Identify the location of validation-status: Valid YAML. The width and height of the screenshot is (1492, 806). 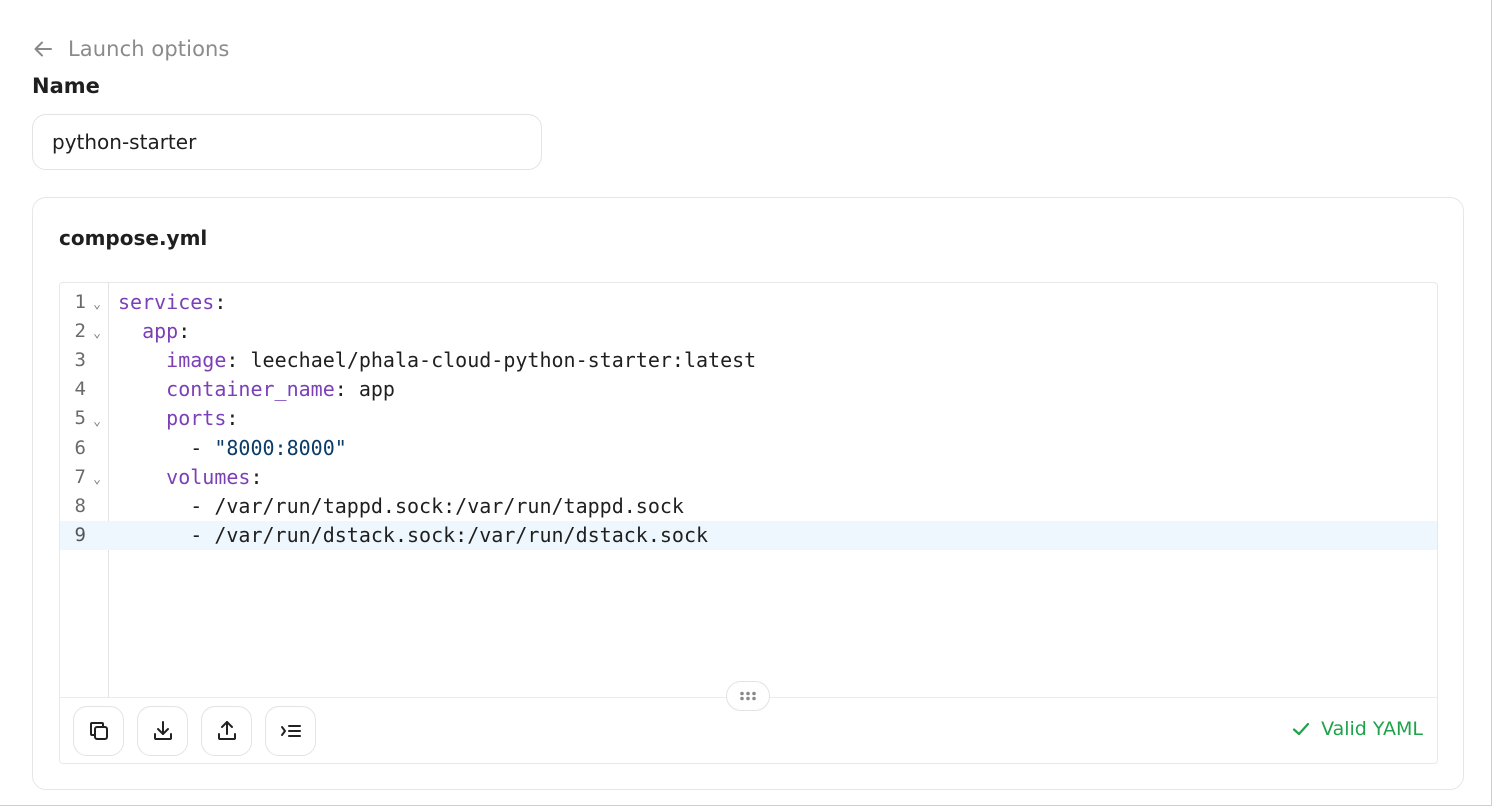
(1357, 729).